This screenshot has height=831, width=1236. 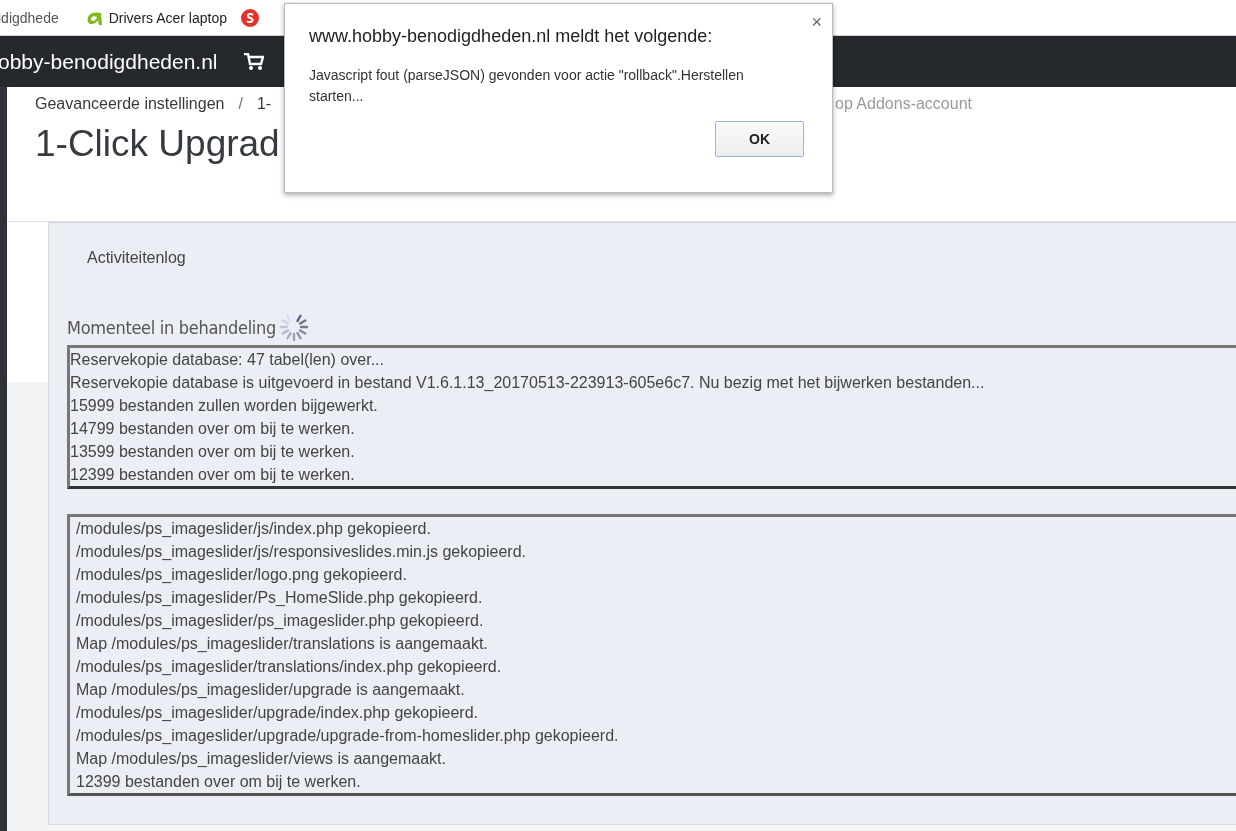 What do you see at coordinates (511, 36) in the screenshot?
I see `dialog-title: www.hobby-benodigdheden.nl meldt het volgende:` at bounding box center [511, 36].